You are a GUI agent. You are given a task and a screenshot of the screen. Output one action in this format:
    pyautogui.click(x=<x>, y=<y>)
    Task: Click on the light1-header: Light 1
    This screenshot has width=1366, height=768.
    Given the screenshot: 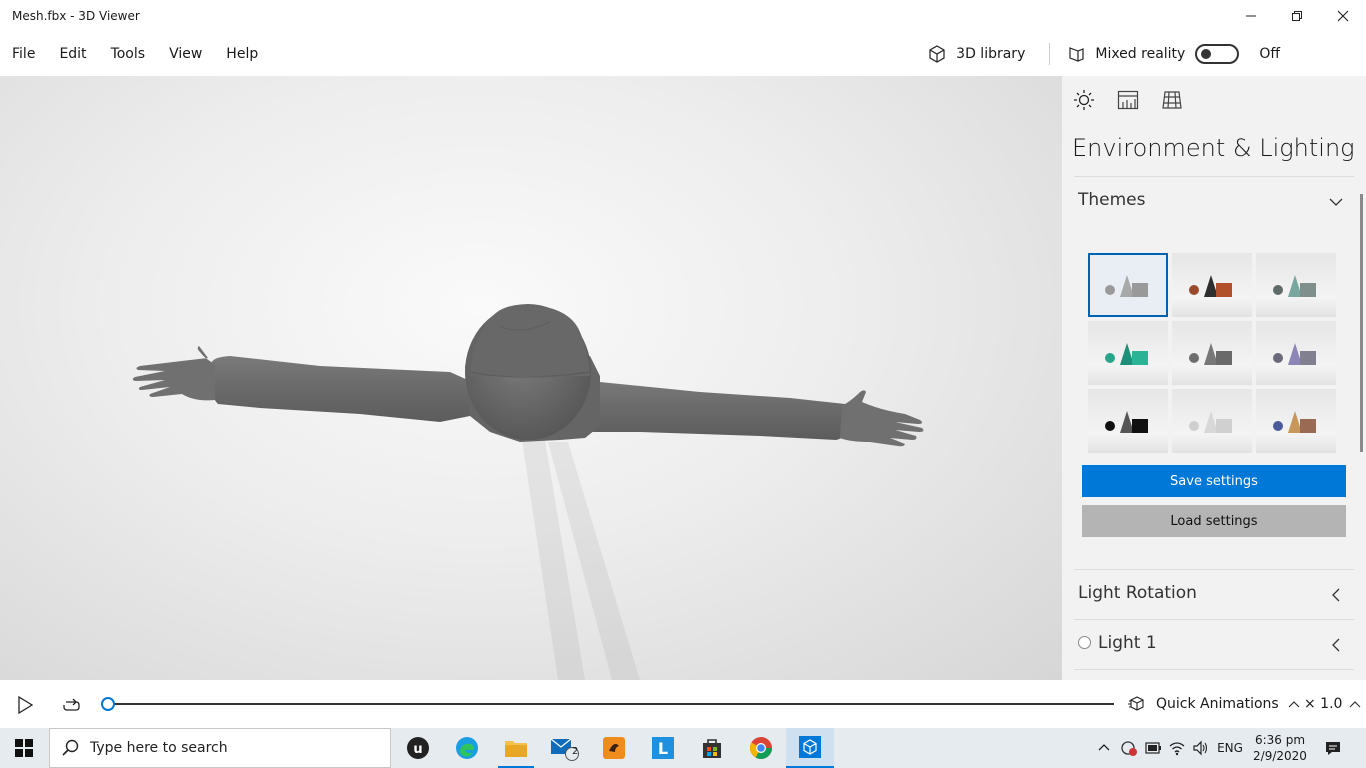 What is the action you would take?
    pyautogui.click(x=1127, y=643)
    